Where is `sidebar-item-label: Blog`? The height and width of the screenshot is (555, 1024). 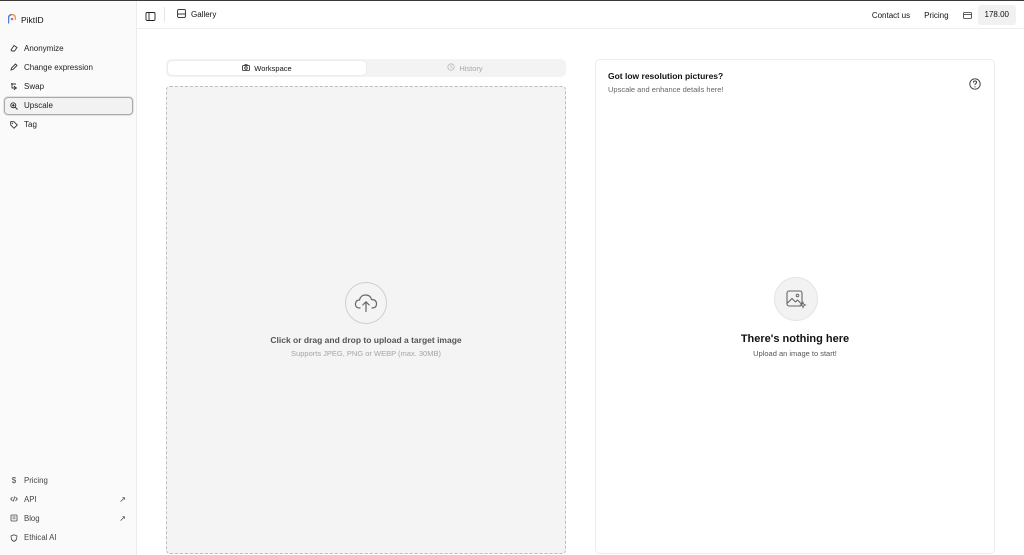 sidebar-item-label: Blog is located at coordinates (32, 518).